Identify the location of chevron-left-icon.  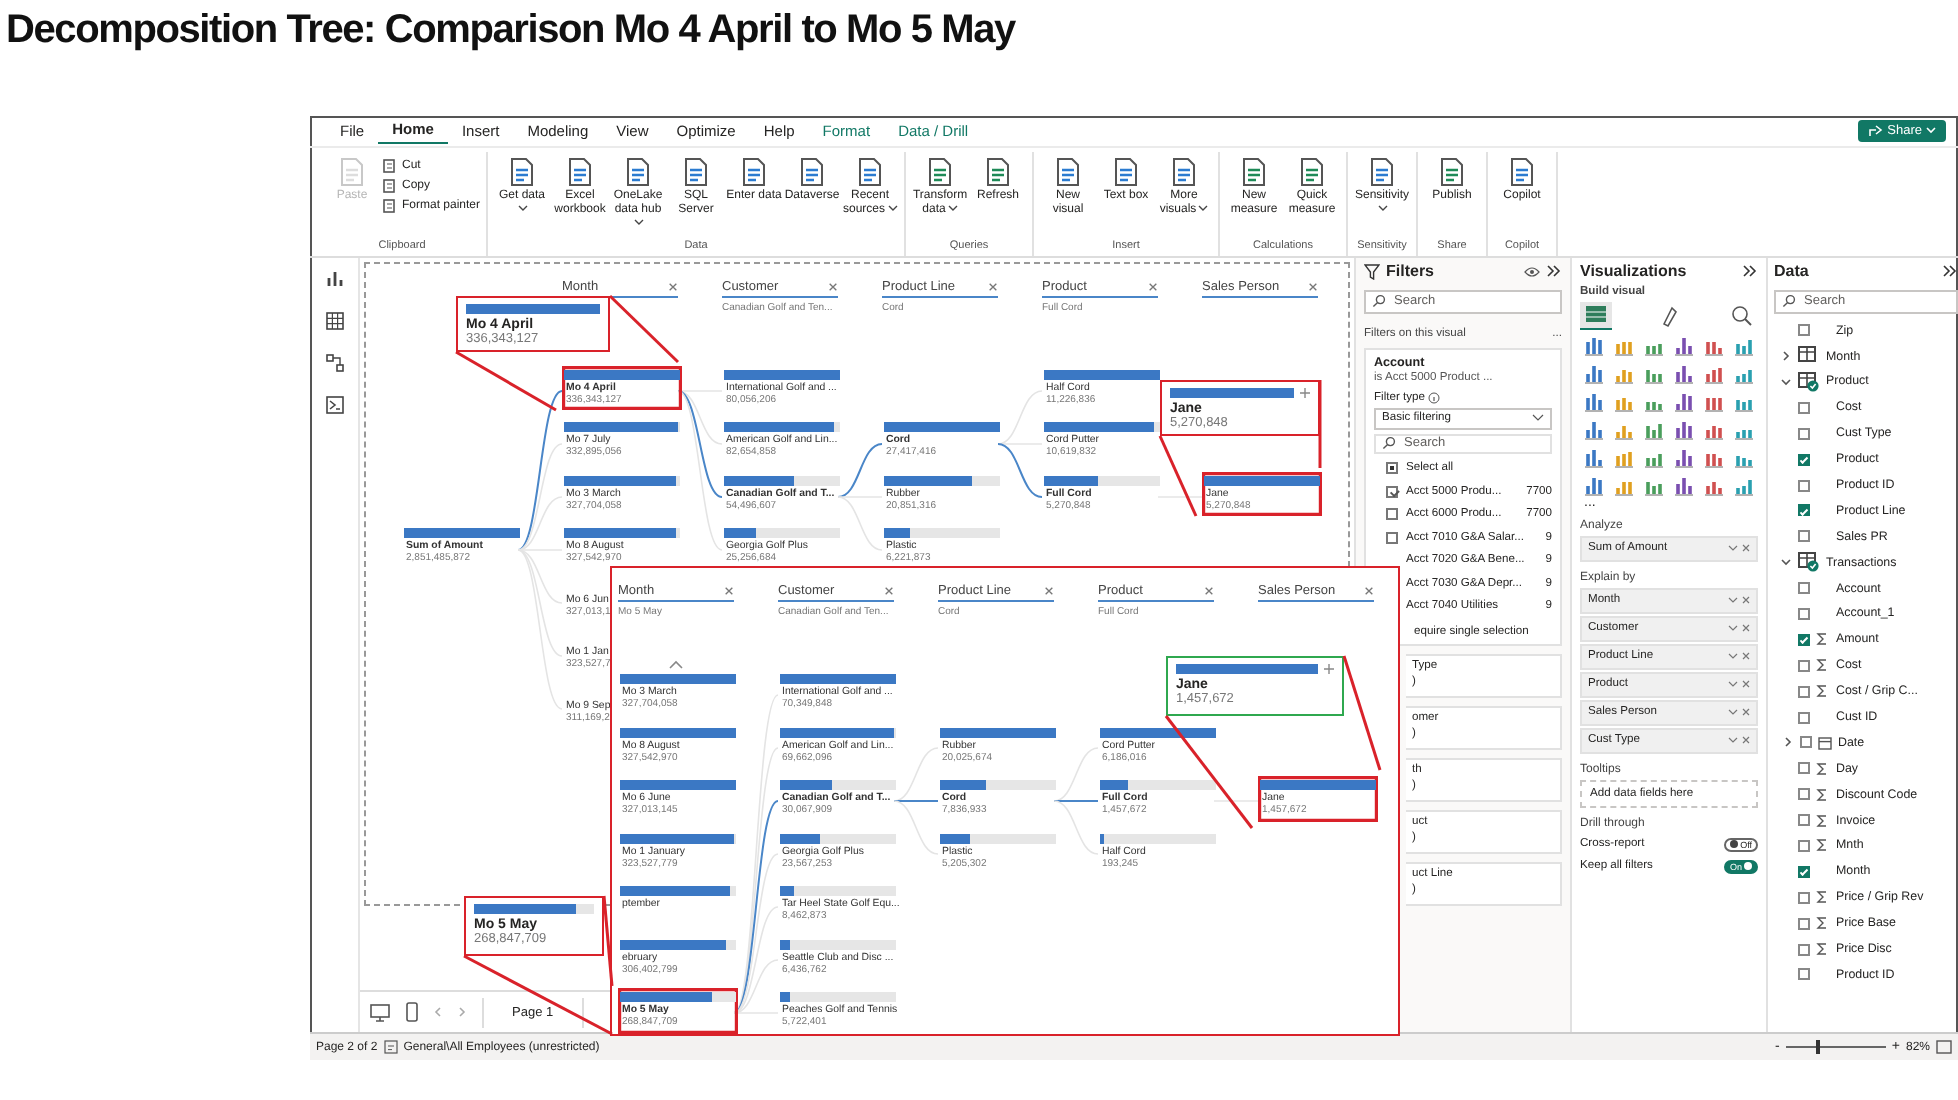
(438, 1012).